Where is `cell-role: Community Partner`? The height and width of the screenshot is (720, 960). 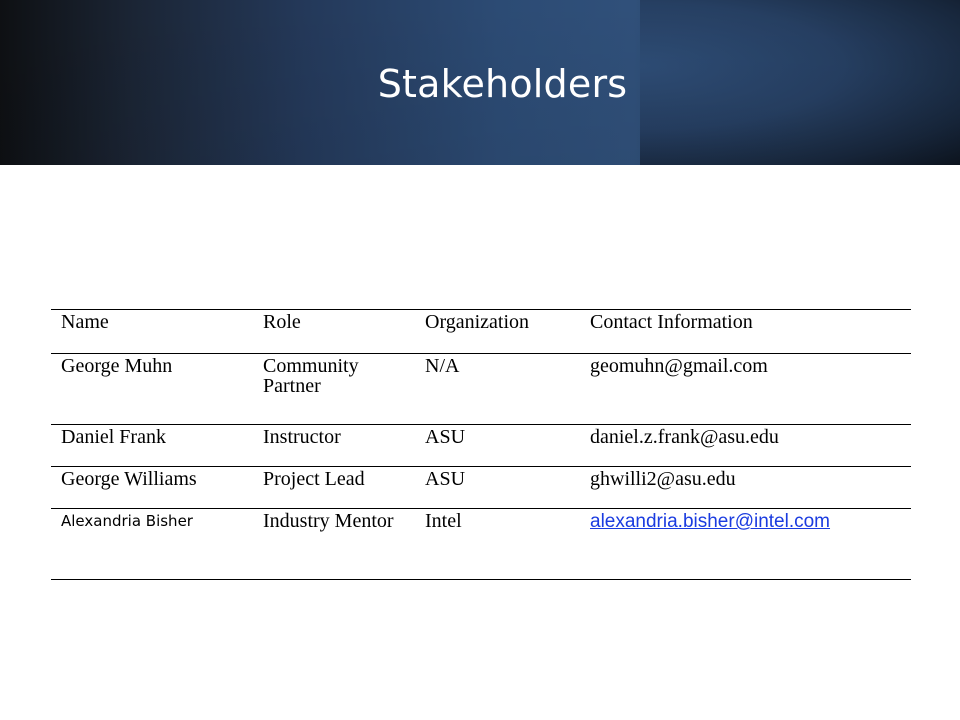 cell-role: Community Partner is located at coordinates (311, 376).